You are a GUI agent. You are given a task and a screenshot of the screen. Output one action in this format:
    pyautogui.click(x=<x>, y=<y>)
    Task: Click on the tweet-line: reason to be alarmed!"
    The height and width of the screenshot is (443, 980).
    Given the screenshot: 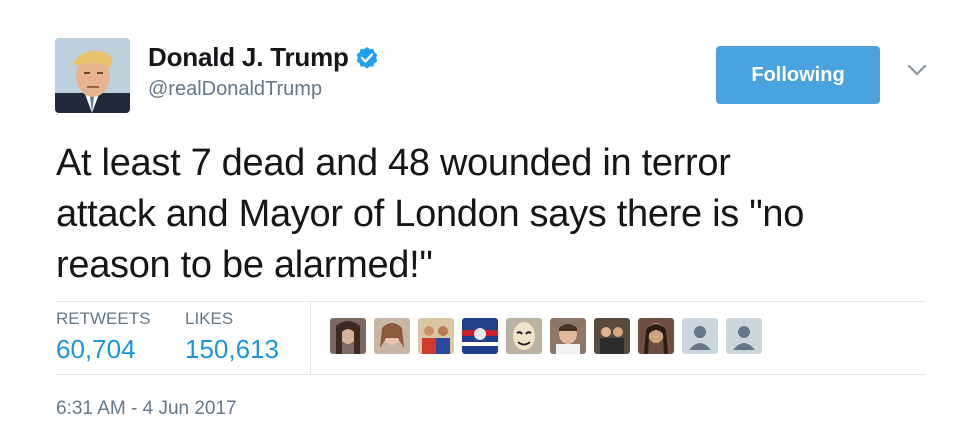 What is the action you would take?
    pyautogui.click(x=244, y=265)
    